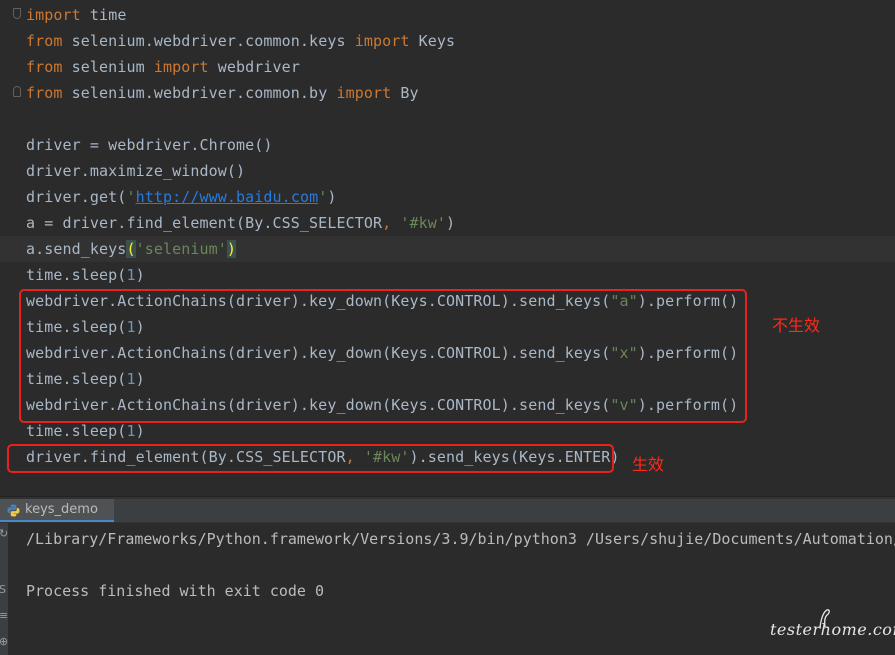 Image resolution: width=895 pixels, height=655 pixels. I want to click on rerun-icon: ↻, so click(4, 534).